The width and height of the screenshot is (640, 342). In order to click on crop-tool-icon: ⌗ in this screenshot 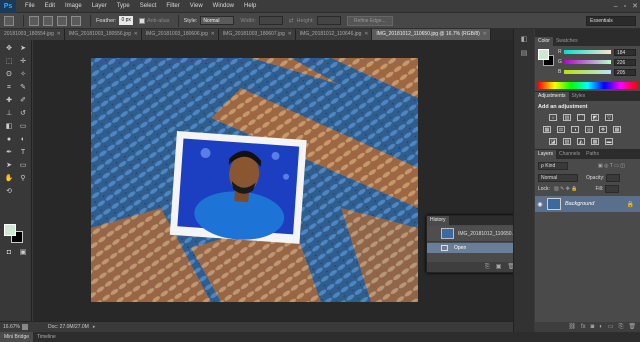, I will do `click(9, 88)`.